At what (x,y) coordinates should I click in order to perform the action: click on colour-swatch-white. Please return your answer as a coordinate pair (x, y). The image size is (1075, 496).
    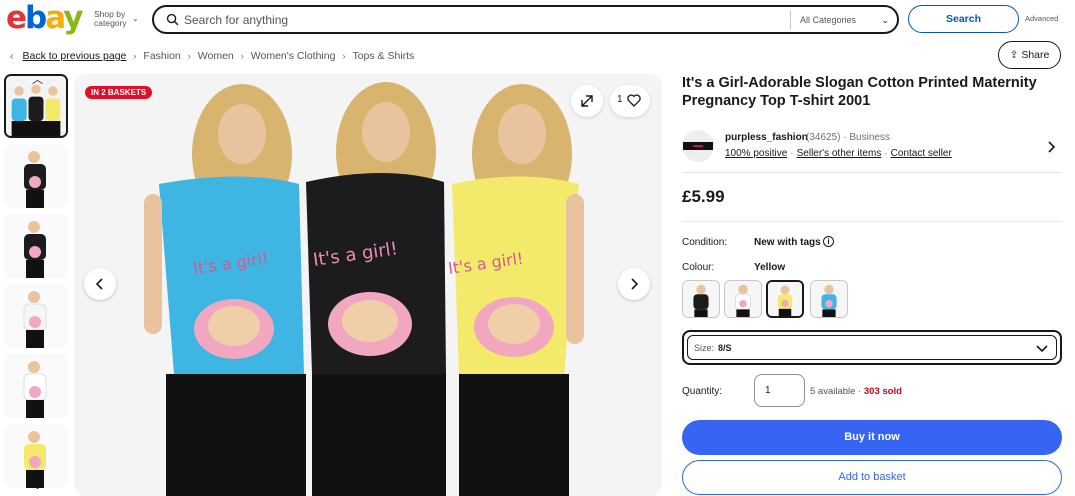
    Looking at the image, I should click on (743, 299).